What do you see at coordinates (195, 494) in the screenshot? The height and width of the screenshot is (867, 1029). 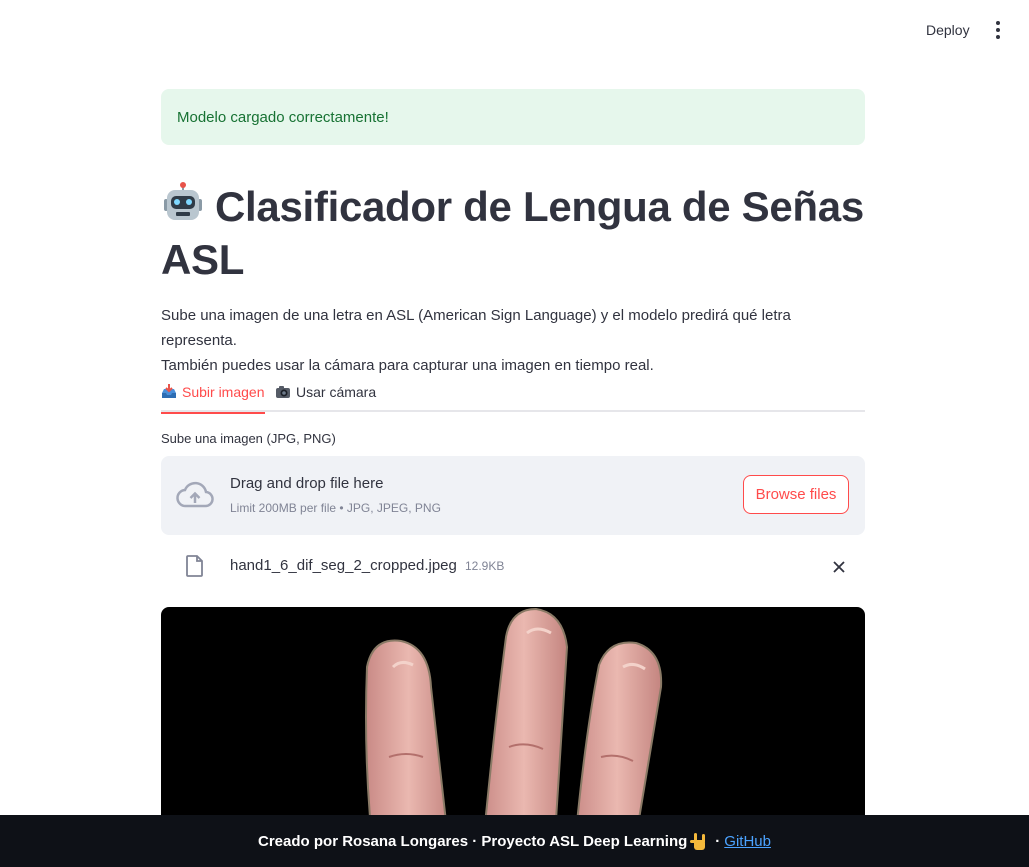 I see `cloud-upload-icon` at bounding box center [195, 494].